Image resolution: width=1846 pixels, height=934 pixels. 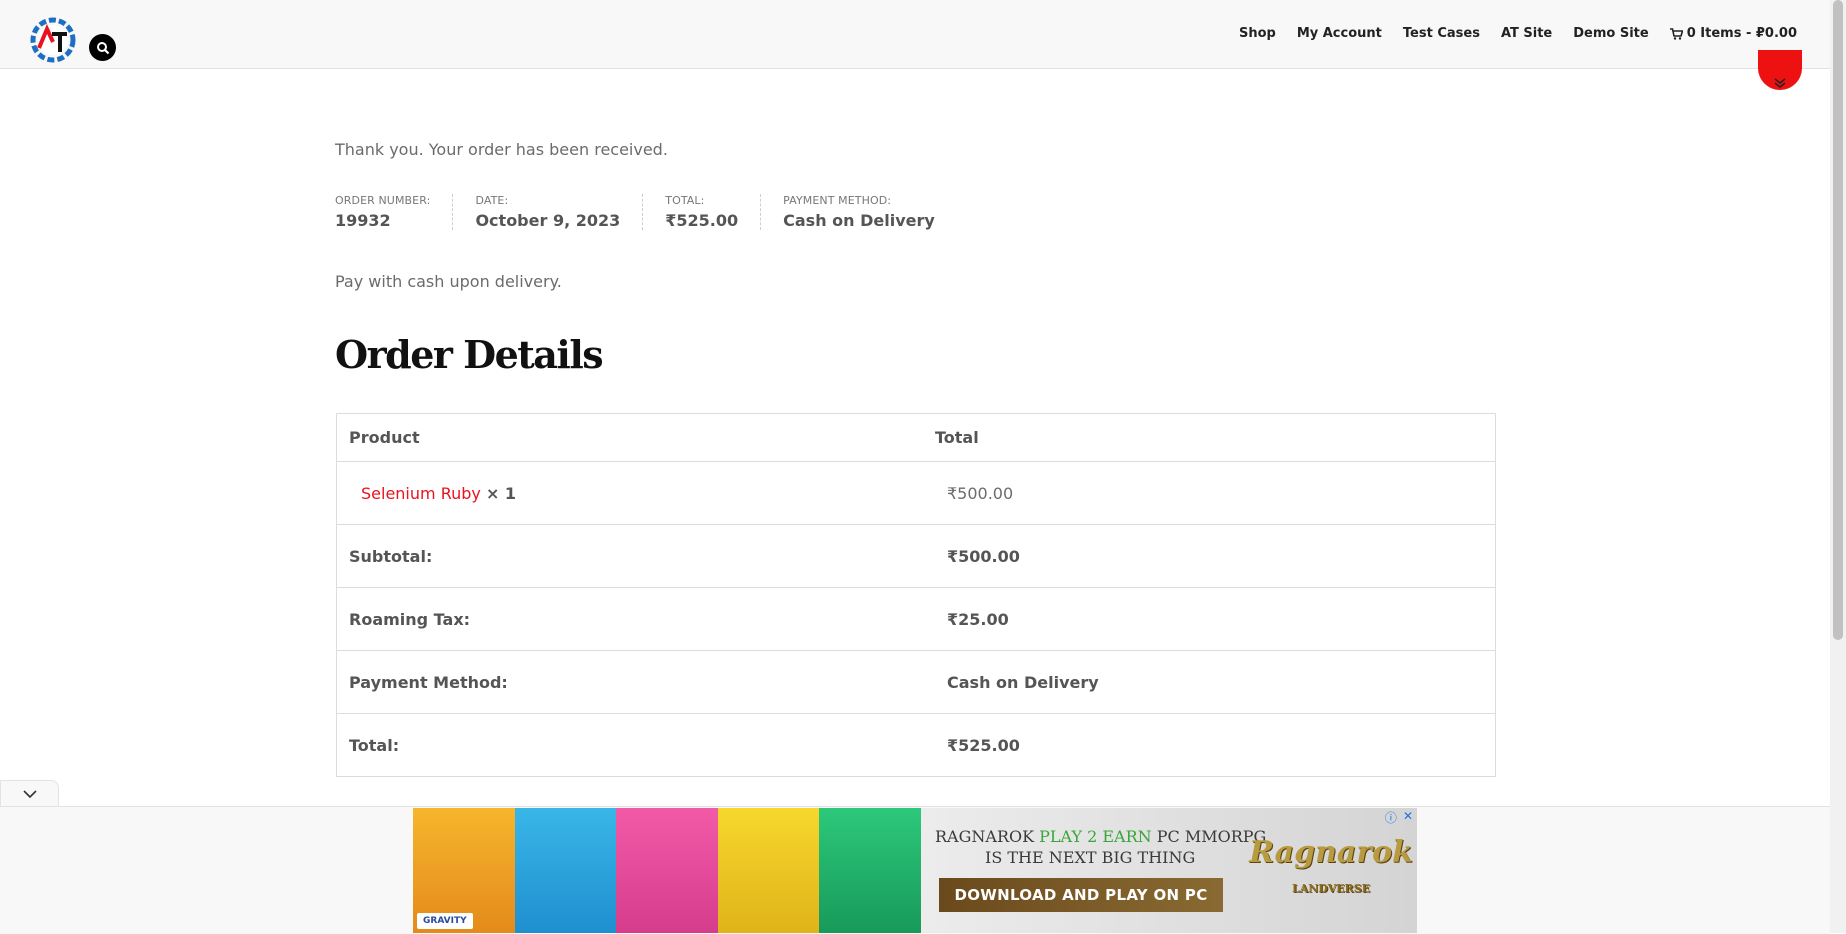 I want to click on ad-publisher-logo: GRAVITY, so click(x=445, y=921).